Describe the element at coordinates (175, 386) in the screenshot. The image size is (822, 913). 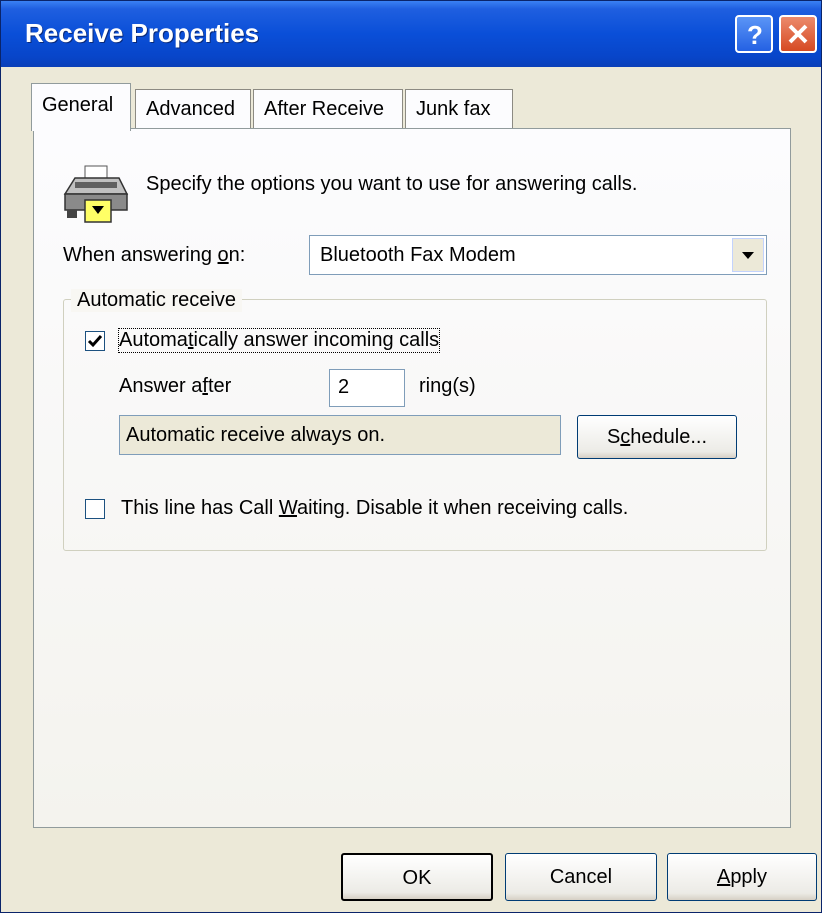
I see `answer-after-label: Answer after` at that location.